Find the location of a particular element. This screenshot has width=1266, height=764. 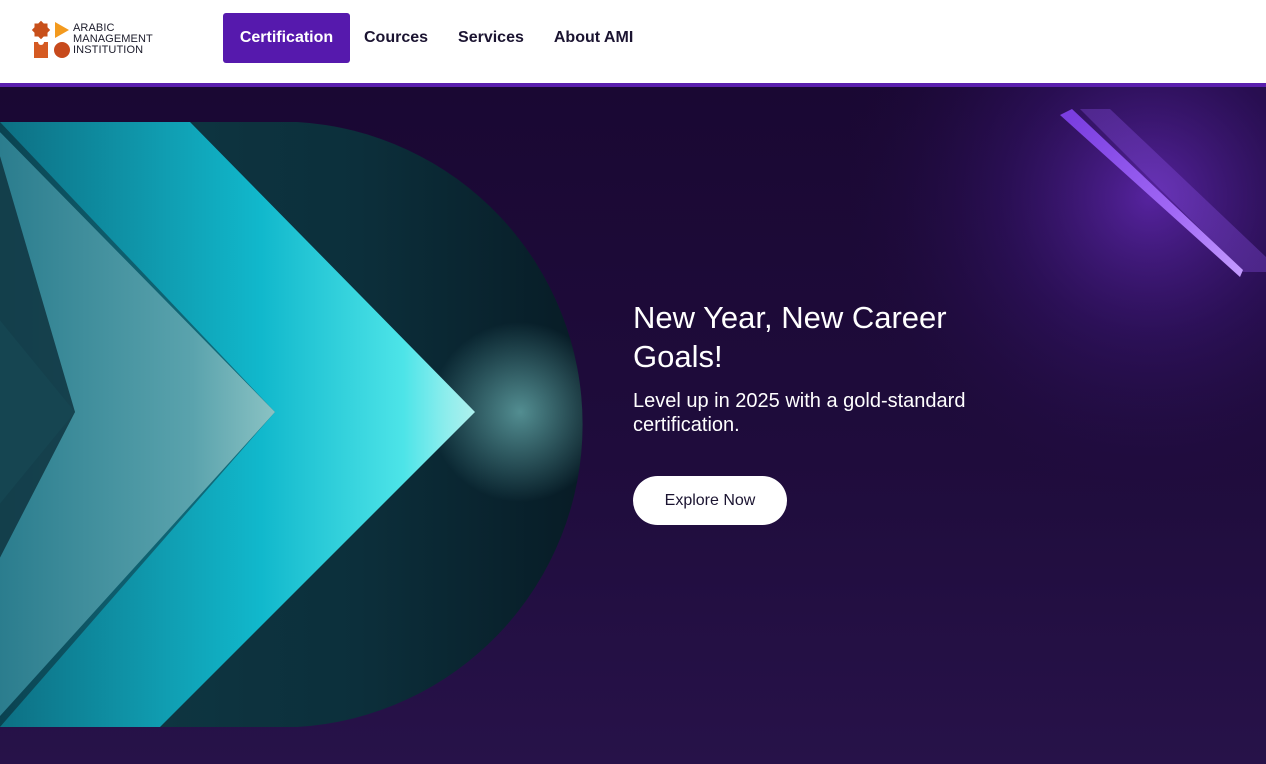

ami-logo-icon is located at coordinates (50, 39).